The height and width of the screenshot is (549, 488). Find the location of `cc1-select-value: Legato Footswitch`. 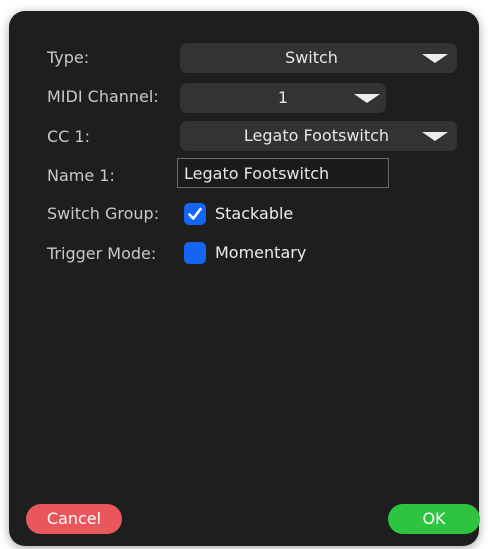

cc1-select-value: Legato Footswitch is located at coordinates (316, 135).